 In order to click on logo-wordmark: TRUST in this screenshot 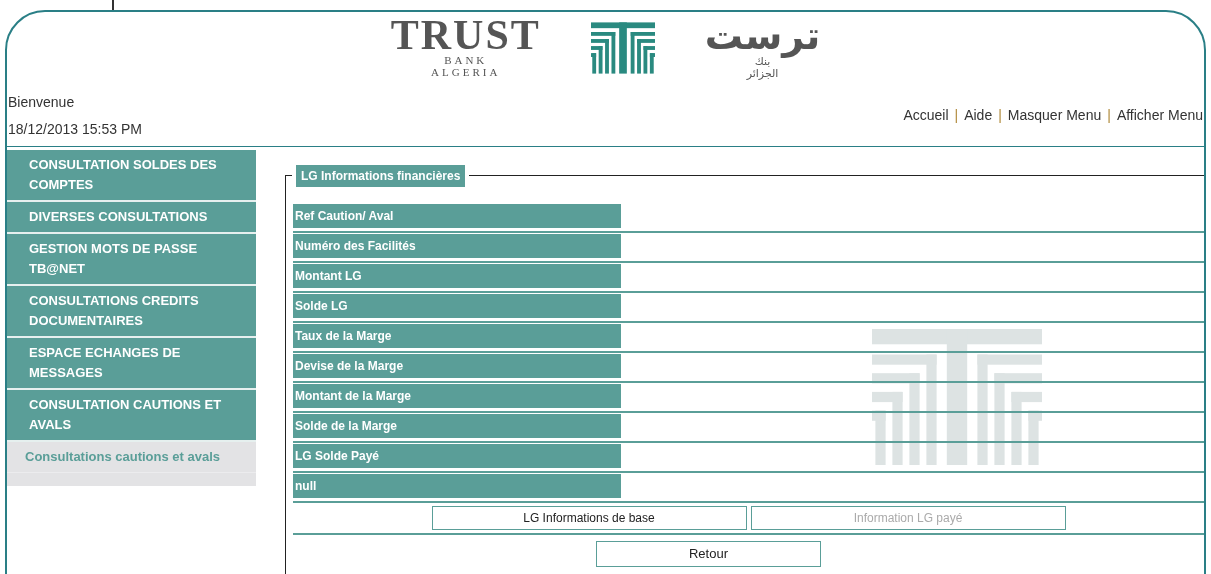, I will do `click(465, 35)`.